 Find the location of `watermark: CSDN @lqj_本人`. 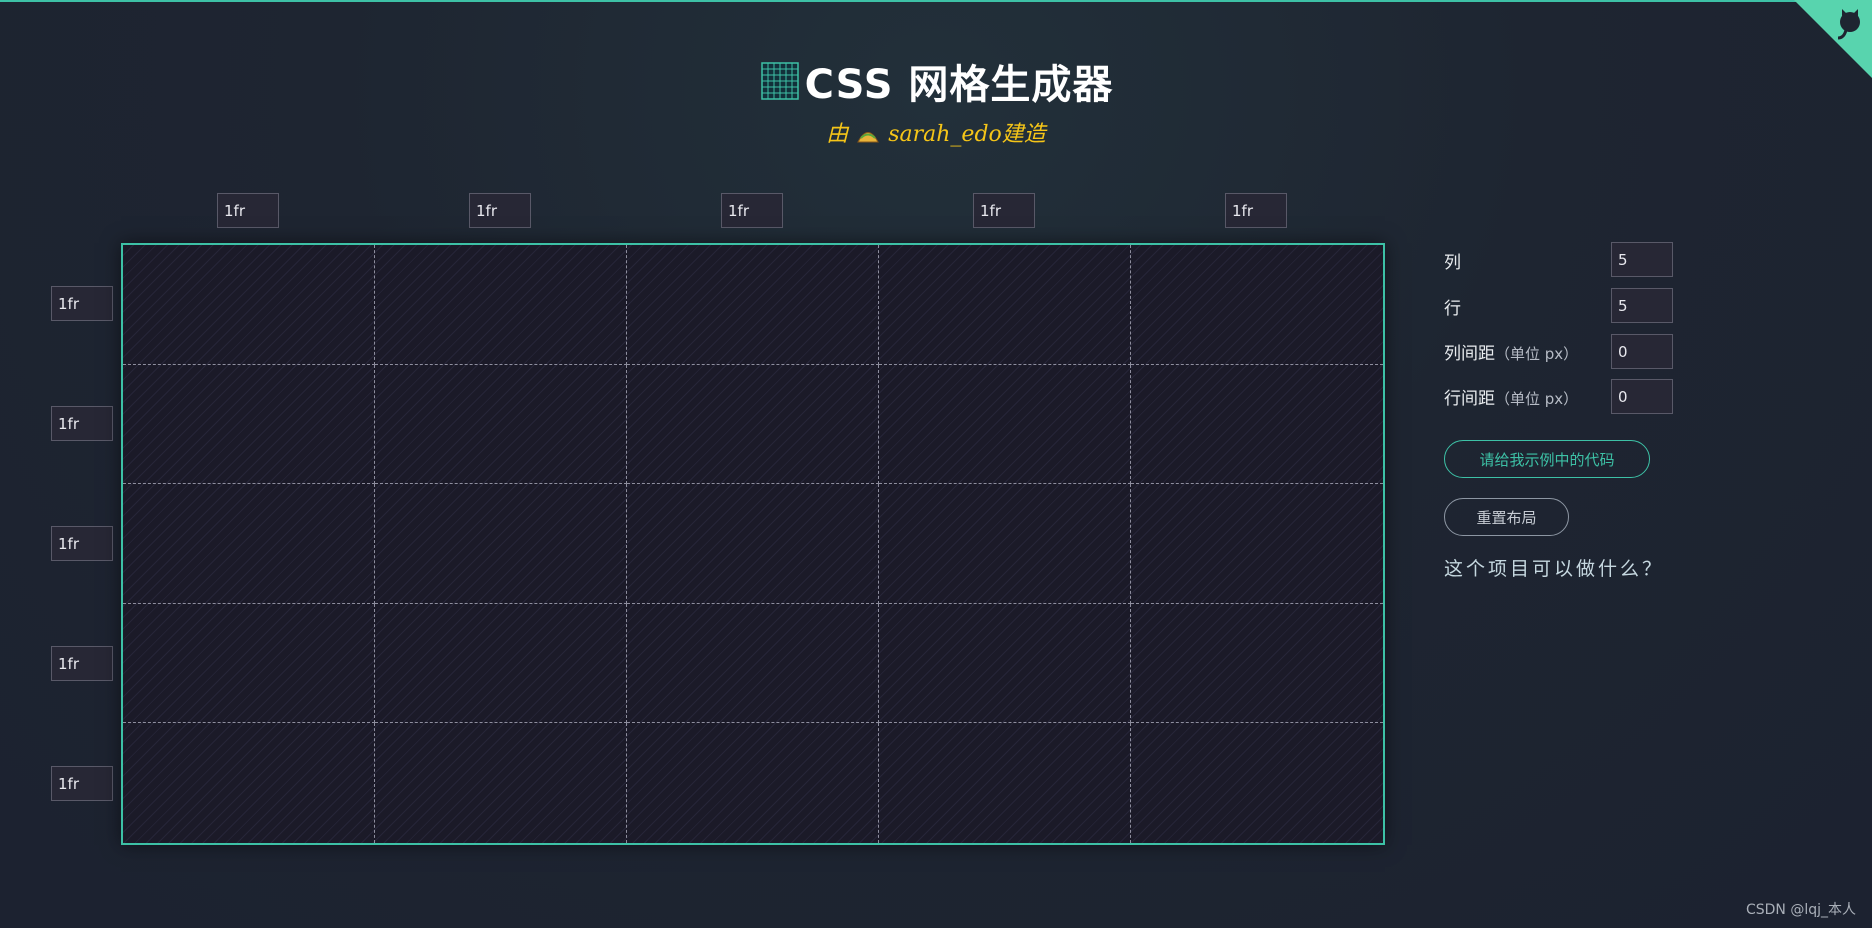

watermark: CSDN @lqj_本人 is located at coordinates (1800, 910).